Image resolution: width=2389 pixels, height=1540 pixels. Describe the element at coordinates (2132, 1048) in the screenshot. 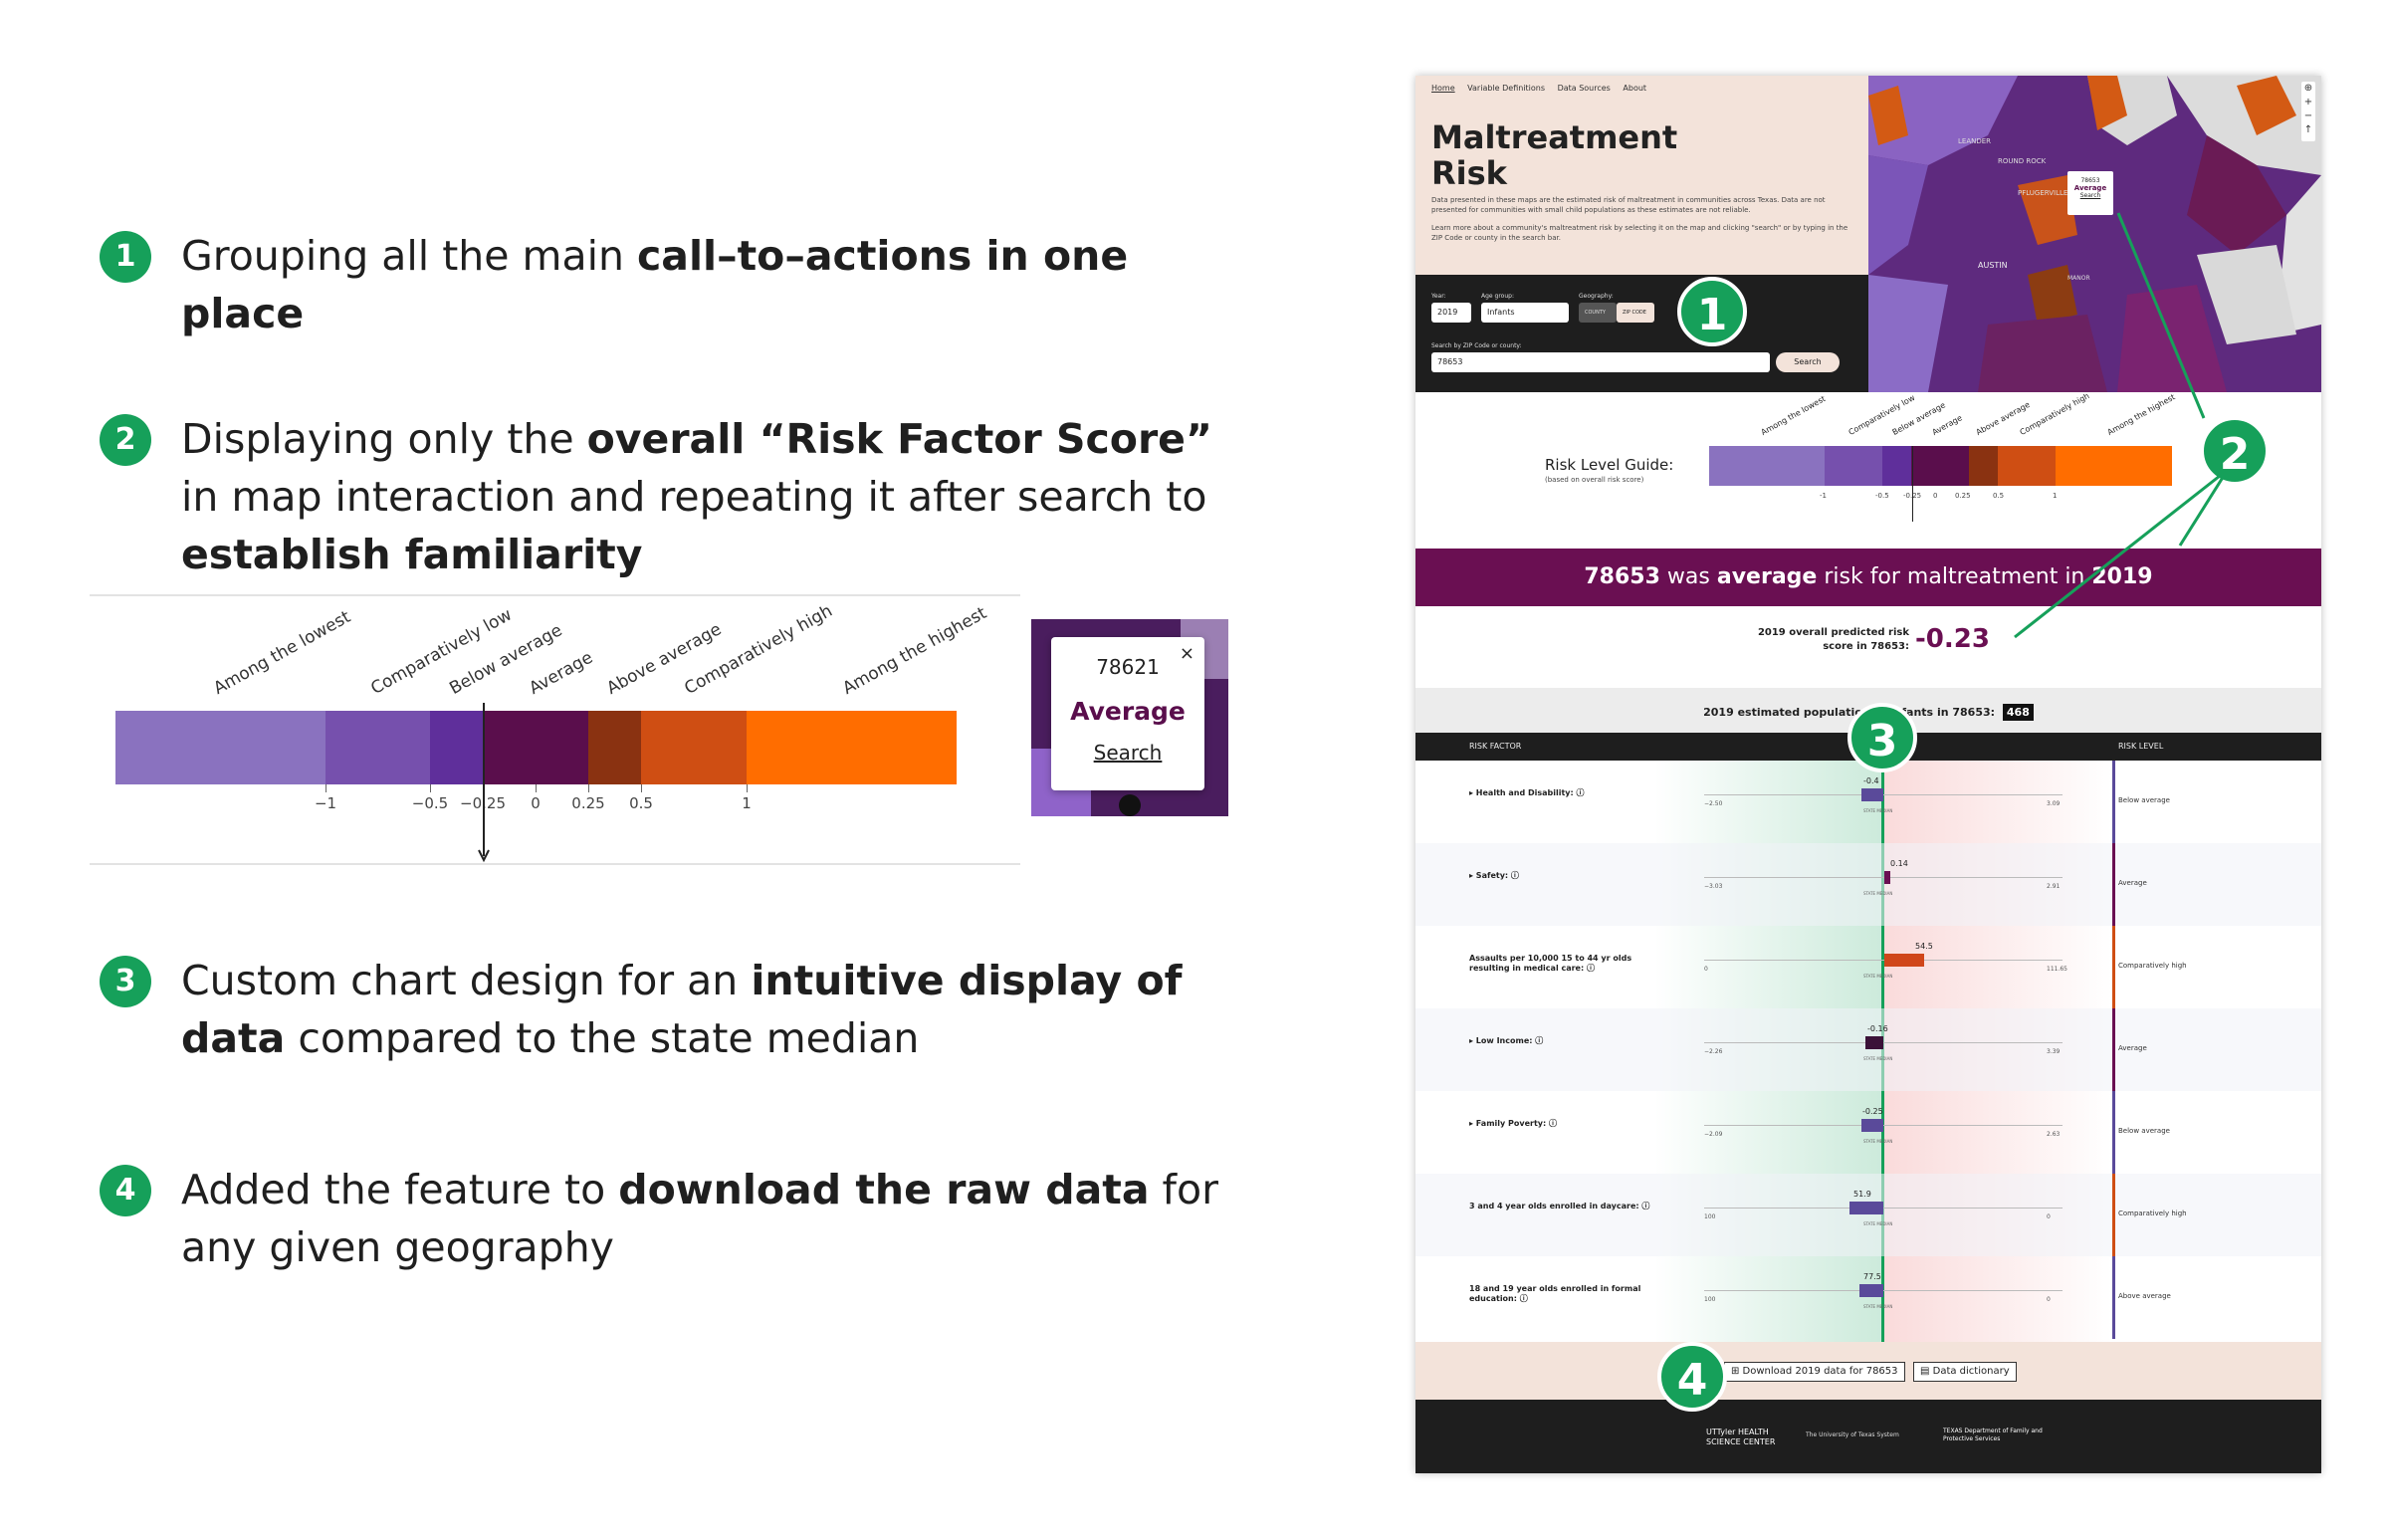

I see `risk-level-text: Average` at that location.